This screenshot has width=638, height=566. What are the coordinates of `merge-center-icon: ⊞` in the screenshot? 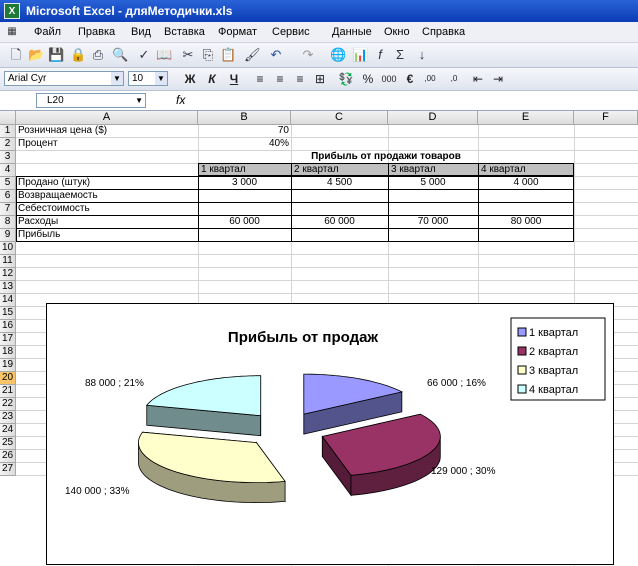 It's located at (320, 79).